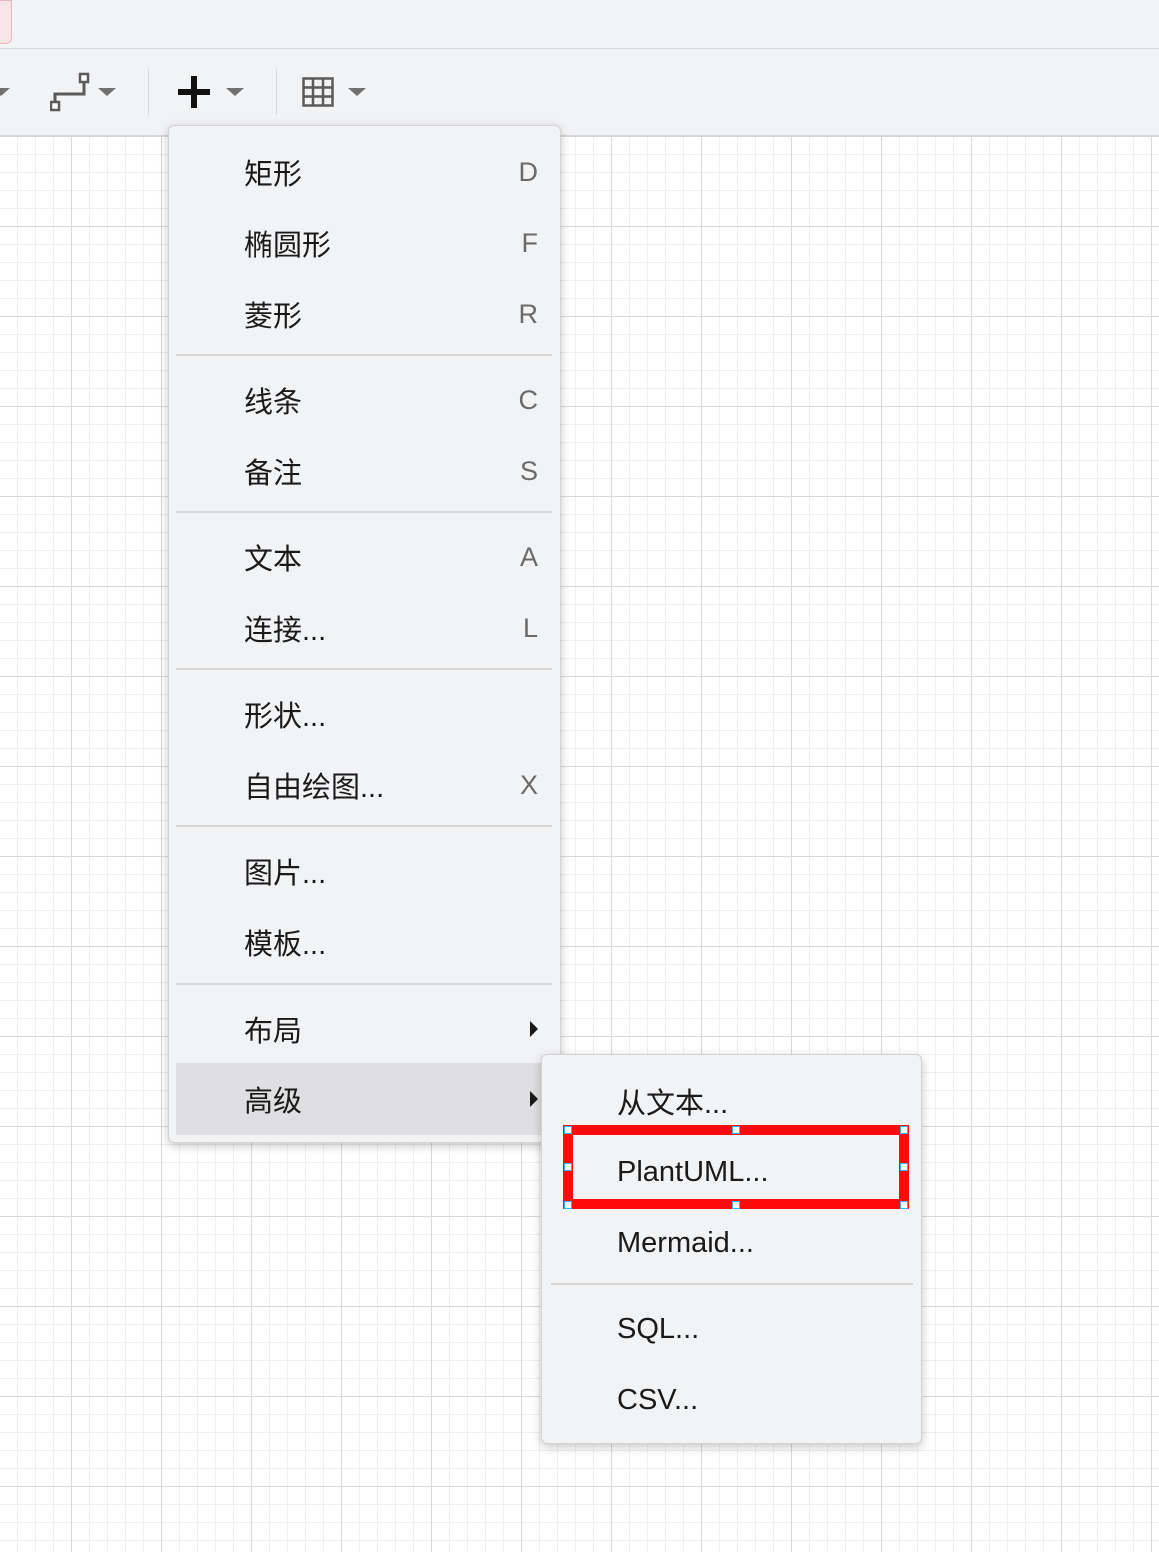 This screenshot has height=1552, width=1159. I want to click on plus-icon, so click(194, 92).